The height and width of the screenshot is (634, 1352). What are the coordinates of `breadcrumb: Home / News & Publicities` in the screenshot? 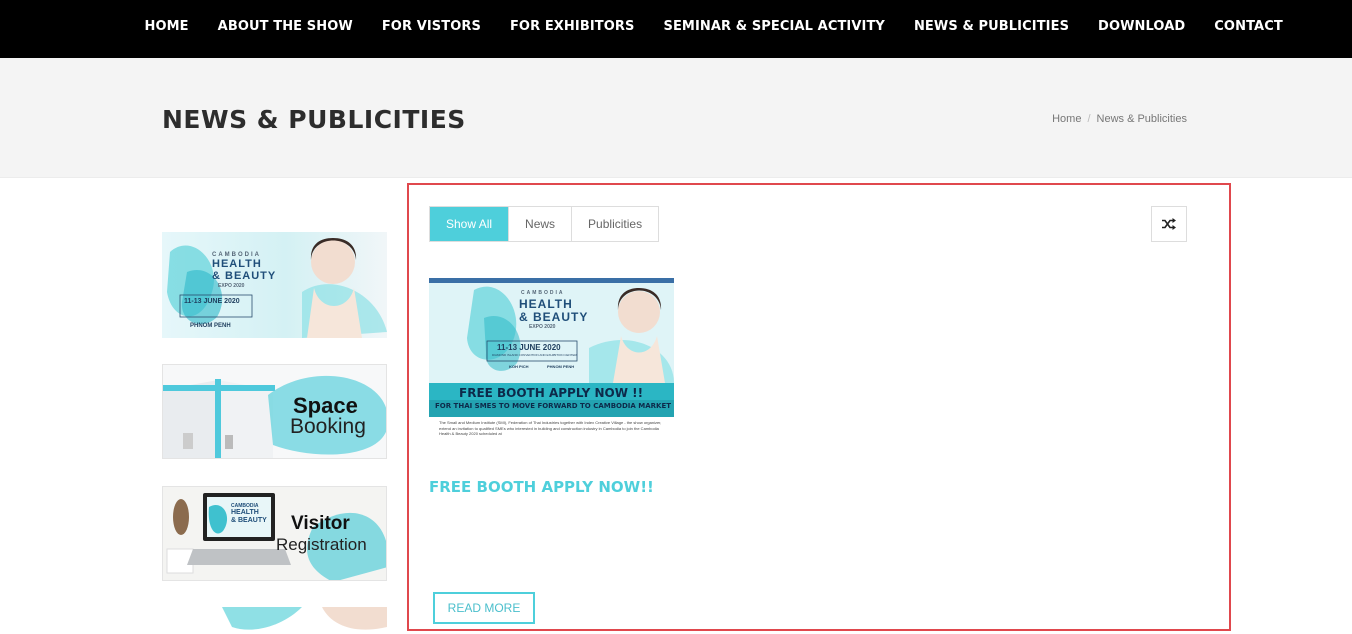 It's located at (1119, 119).